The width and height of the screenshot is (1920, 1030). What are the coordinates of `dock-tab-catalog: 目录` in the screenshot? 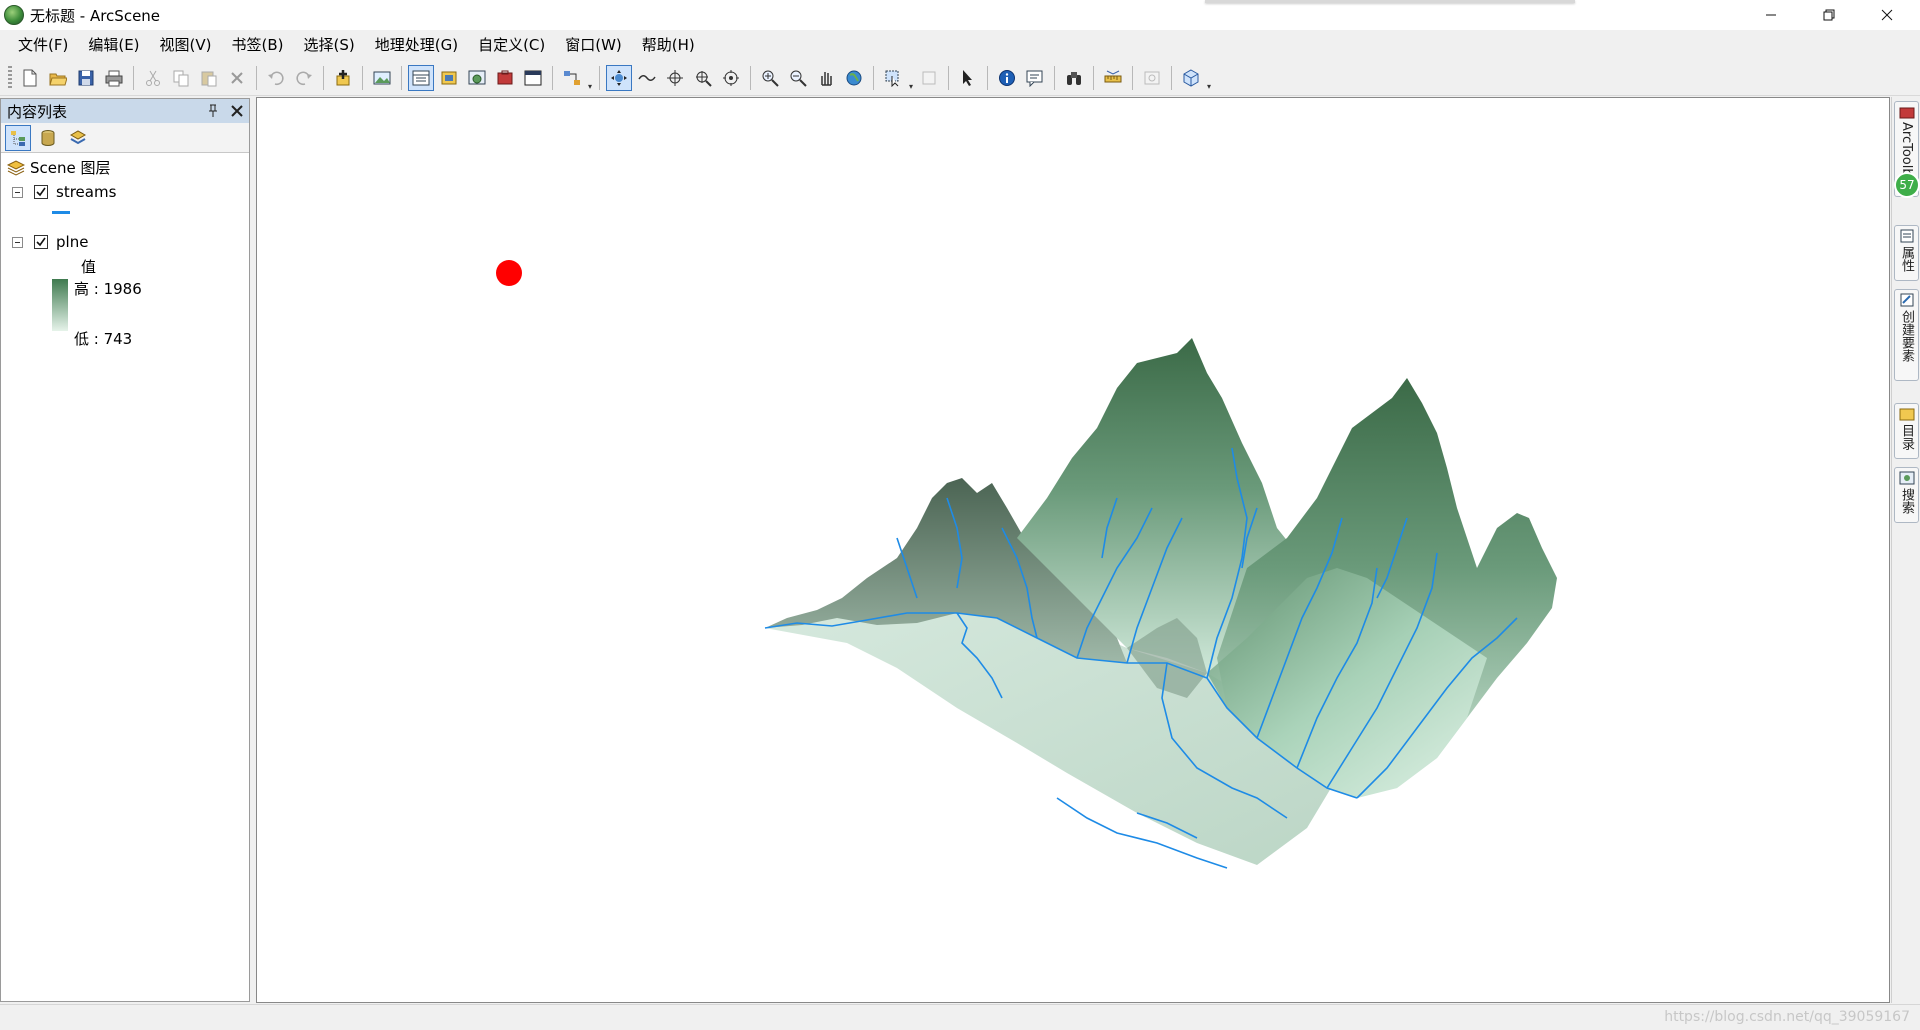 It's located at (1906, 431).